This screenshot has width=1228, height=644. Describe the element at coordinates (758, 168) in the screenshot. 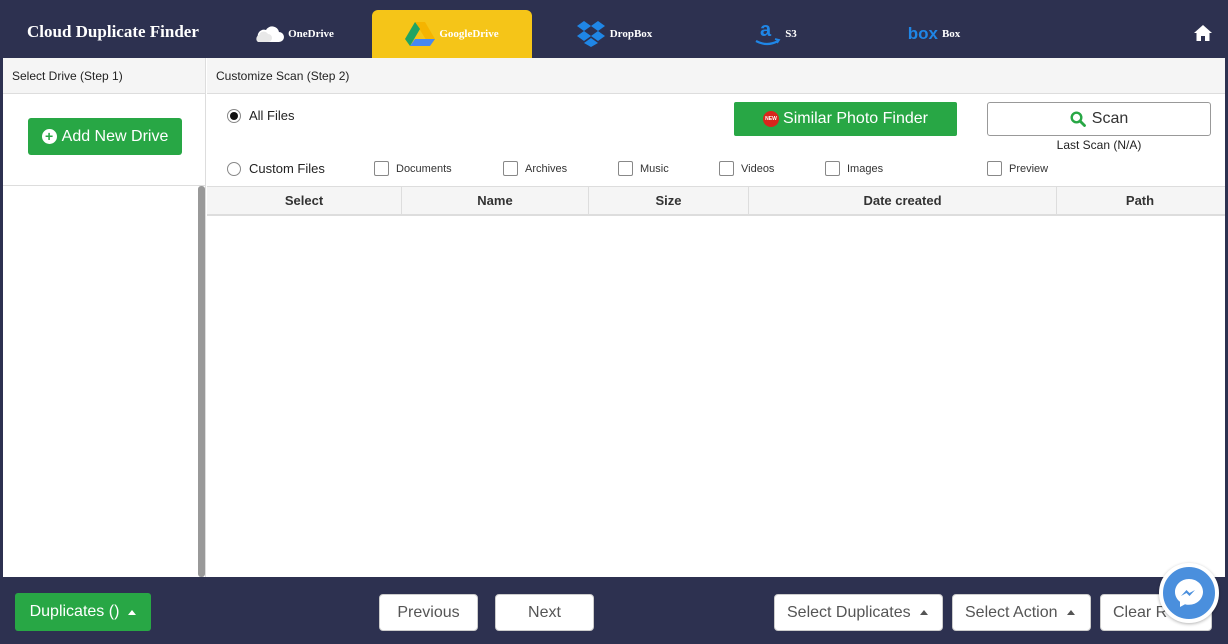

I see `checkbox-label: Videos` at that location.